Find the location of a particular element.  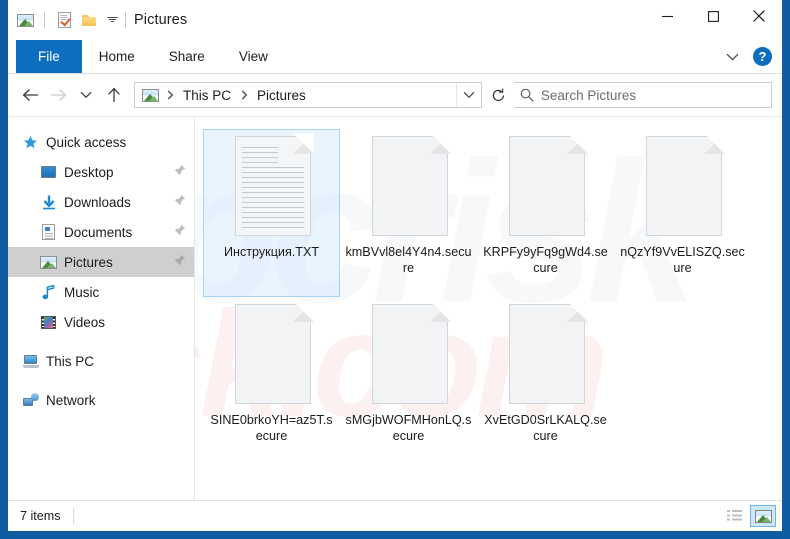

file-item: sMGjbWOFMHonLQ.secure is located at coordinates (408, 381).